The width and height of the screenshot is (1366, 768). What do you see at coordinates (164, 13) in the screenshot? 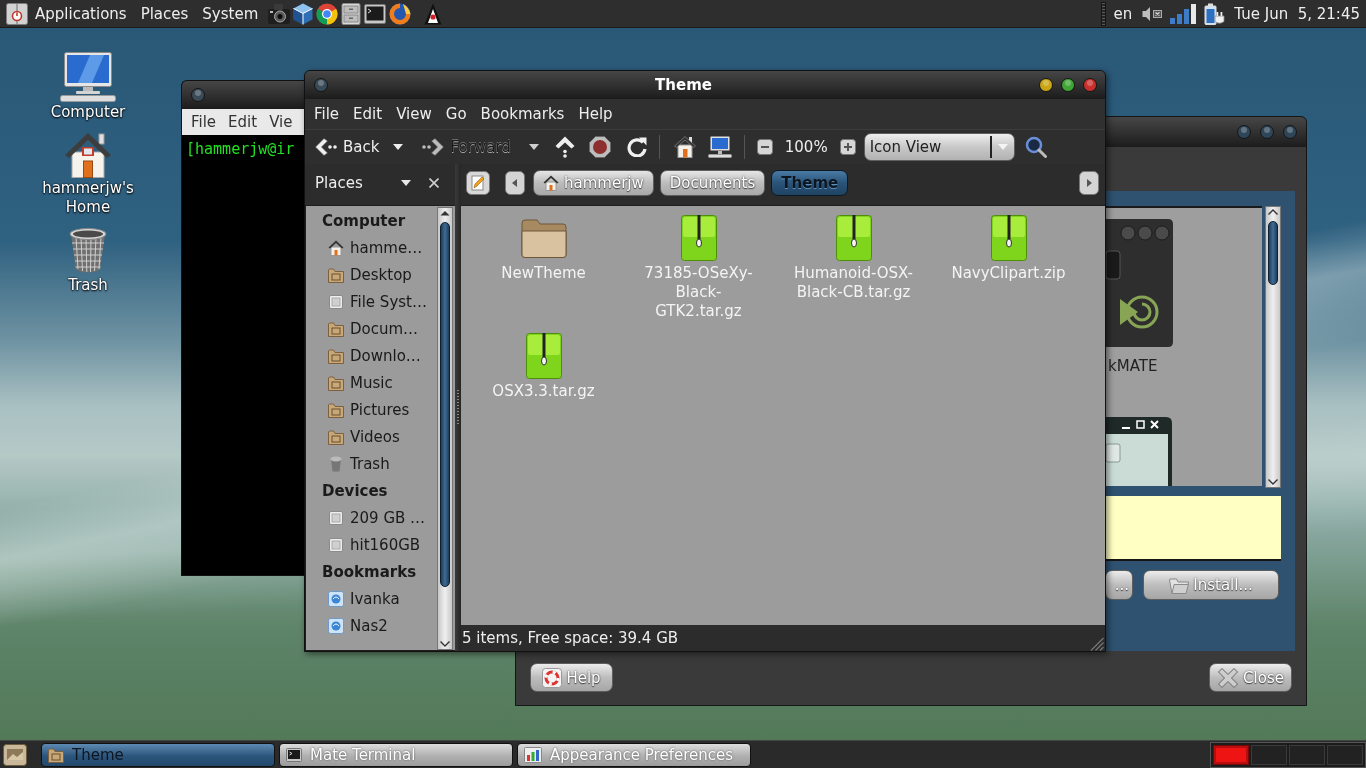
I see `panel-menu: Places` at bounding box center [164, 13].